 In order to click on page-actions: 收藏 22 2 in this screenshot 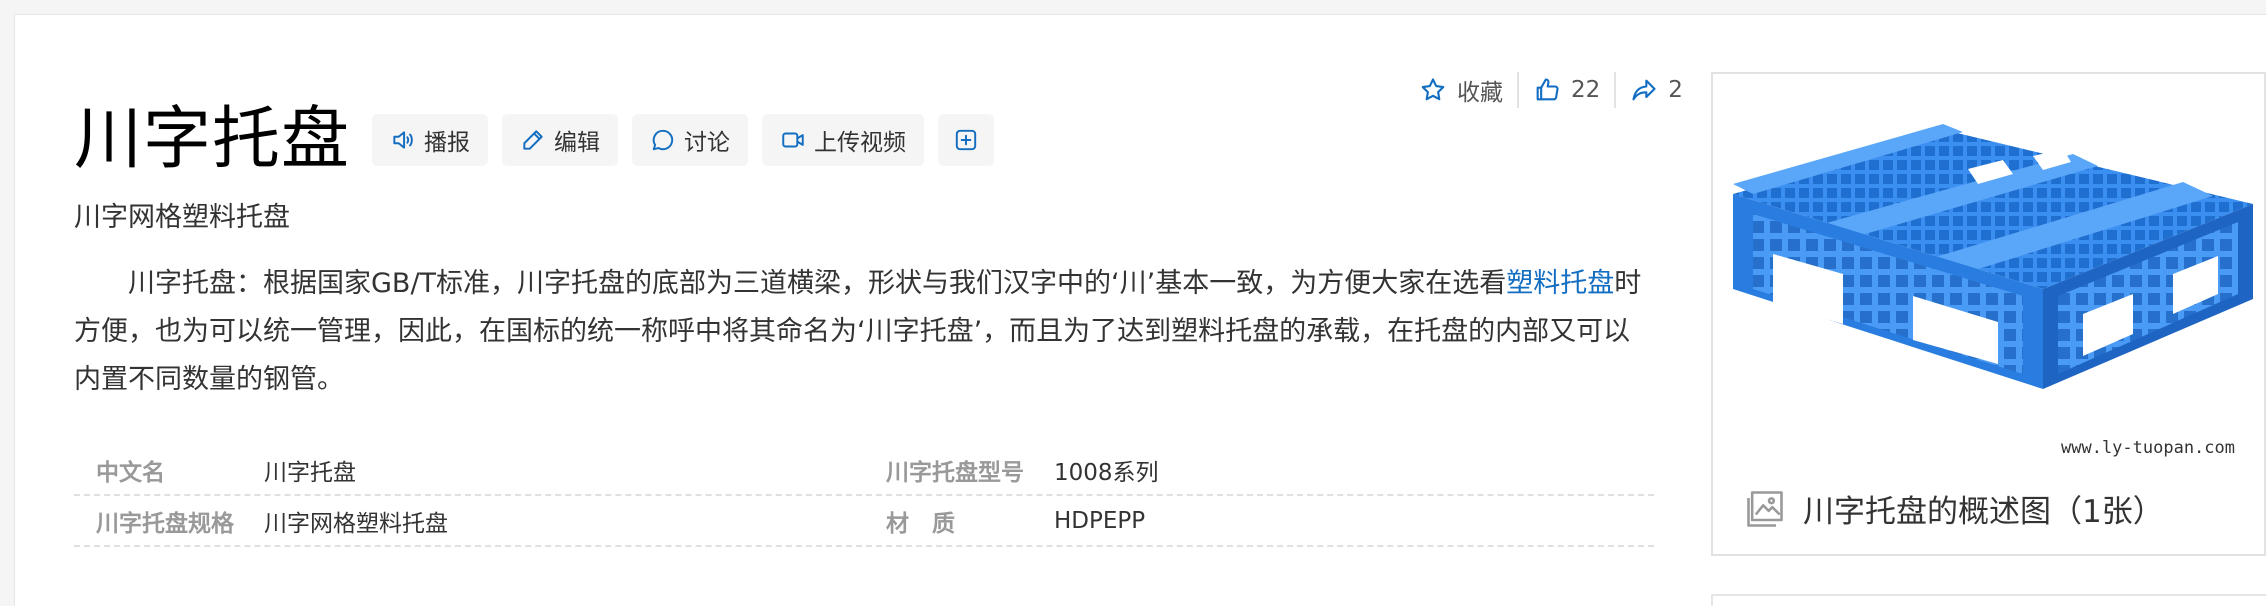, I will do `click(1551, 90)`.